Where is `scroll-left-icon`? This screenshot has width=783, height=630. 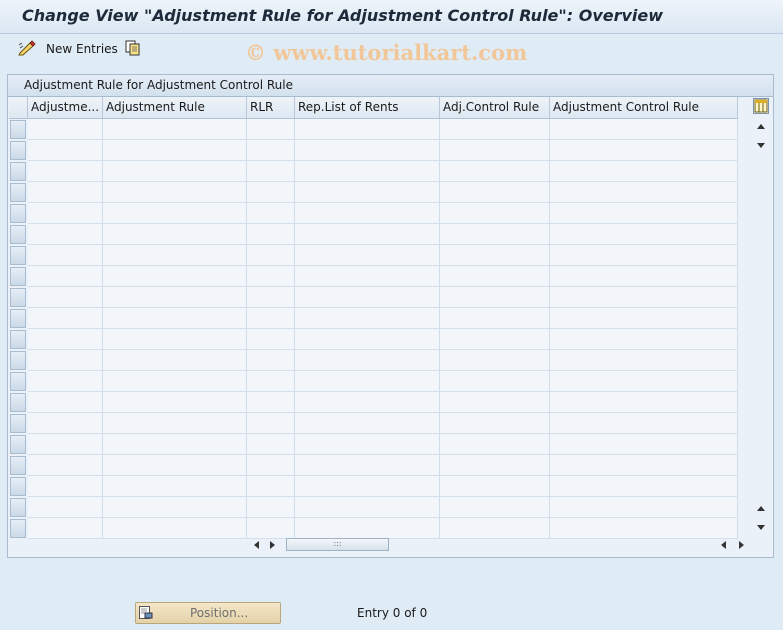 scroll-left-icon is located at coordinates (256, 545).